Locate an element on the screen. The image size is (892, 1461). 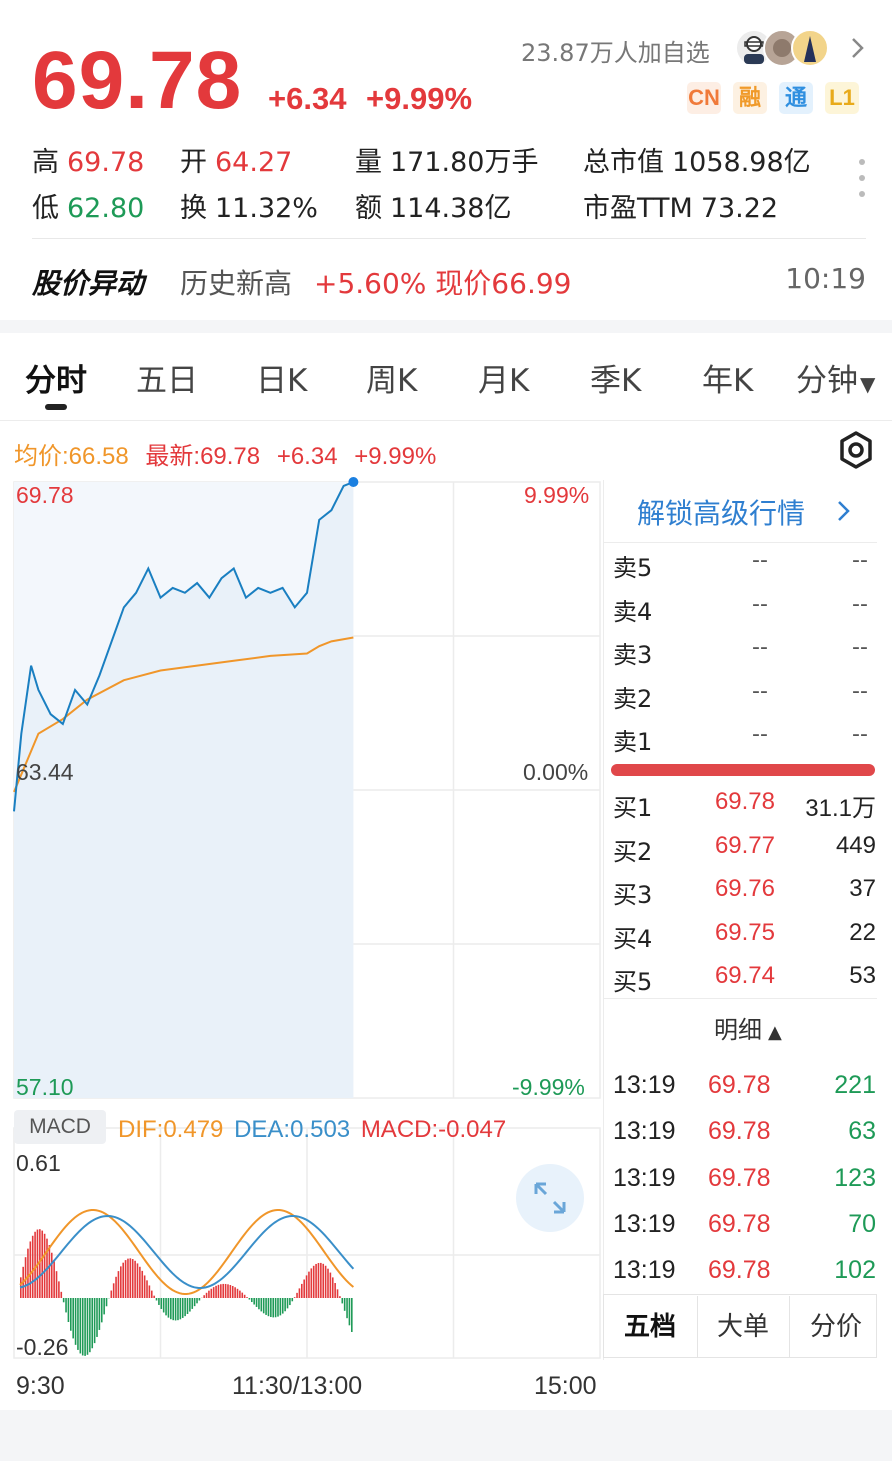
expand-chart-icon is located at coordinates (550, 1198).